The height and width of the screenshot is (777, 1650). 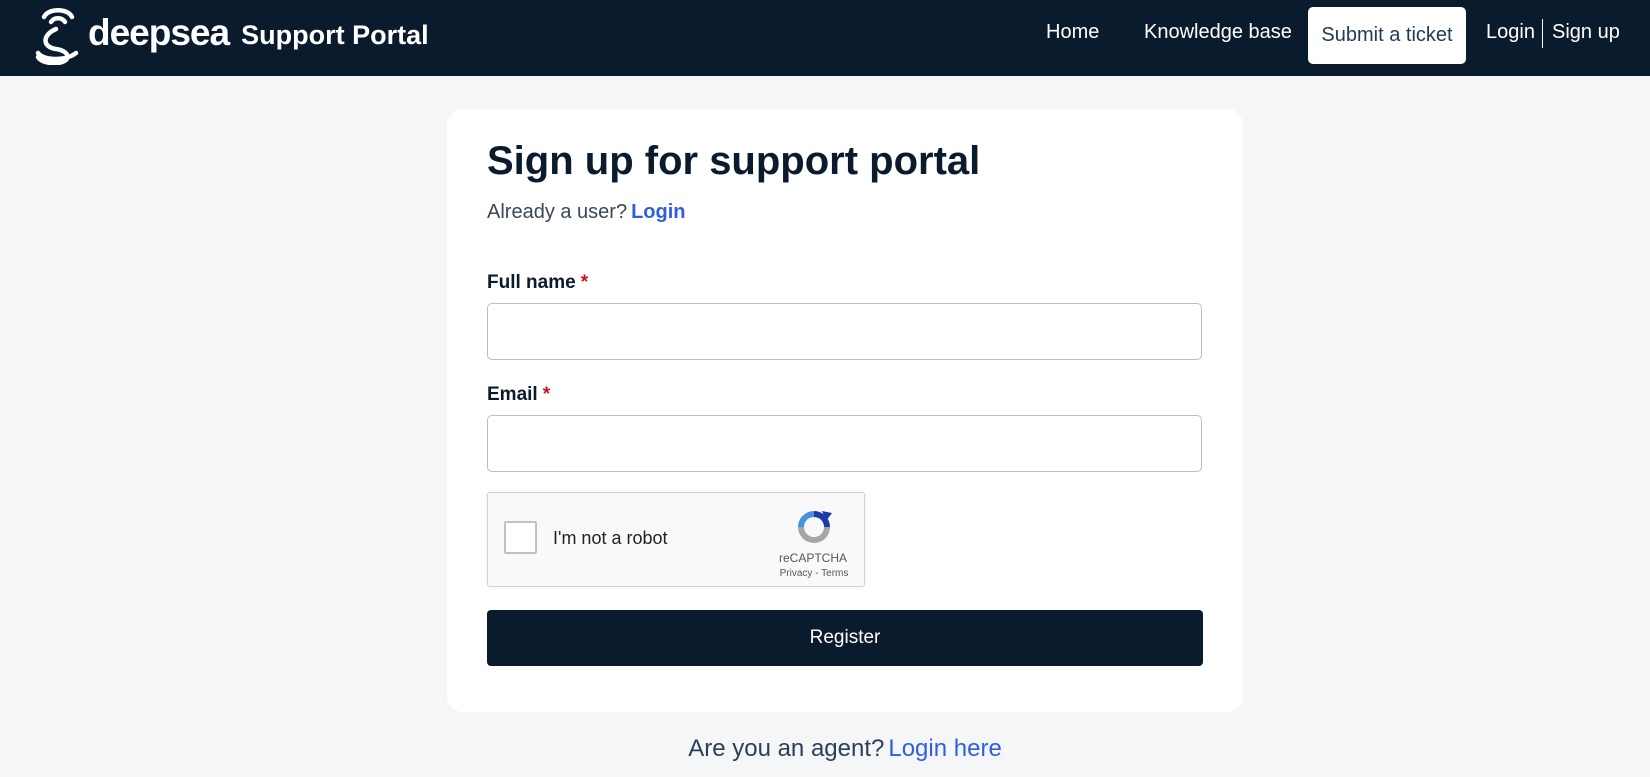 I want to click on already-user-line: Already a user? Login, so click(x=586, y=212).